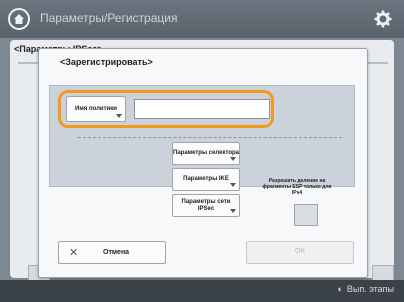  I want to click on ok-button: OK, so click(300, 252).